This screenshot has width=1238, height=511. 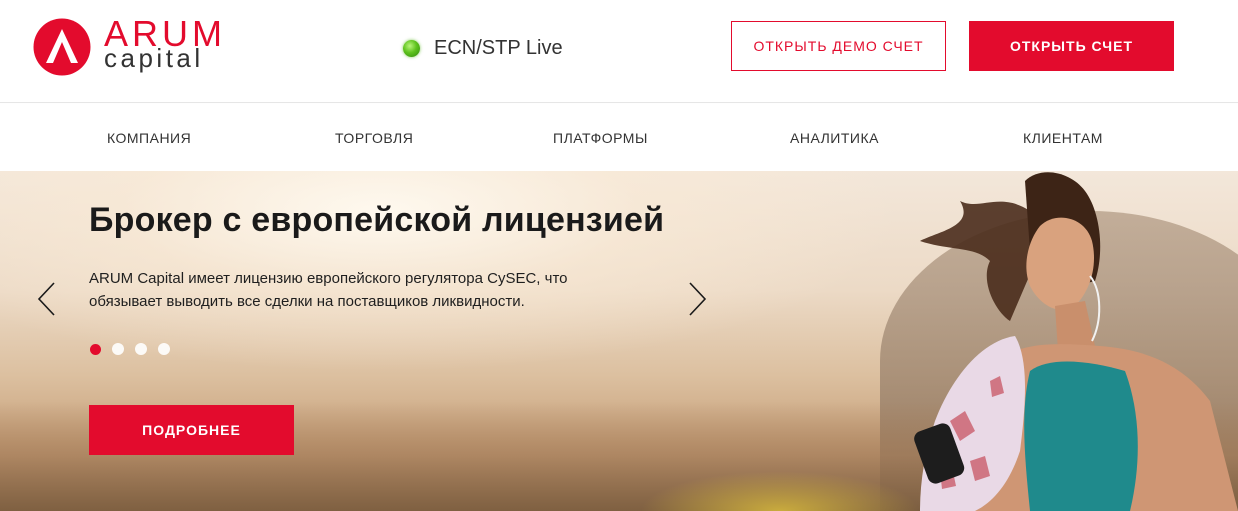 What do you see at coordinates (377, 220) in the screenshot?
I see `hero-title: Брокер с европейской лицензией` at bounding box center [377, 220].